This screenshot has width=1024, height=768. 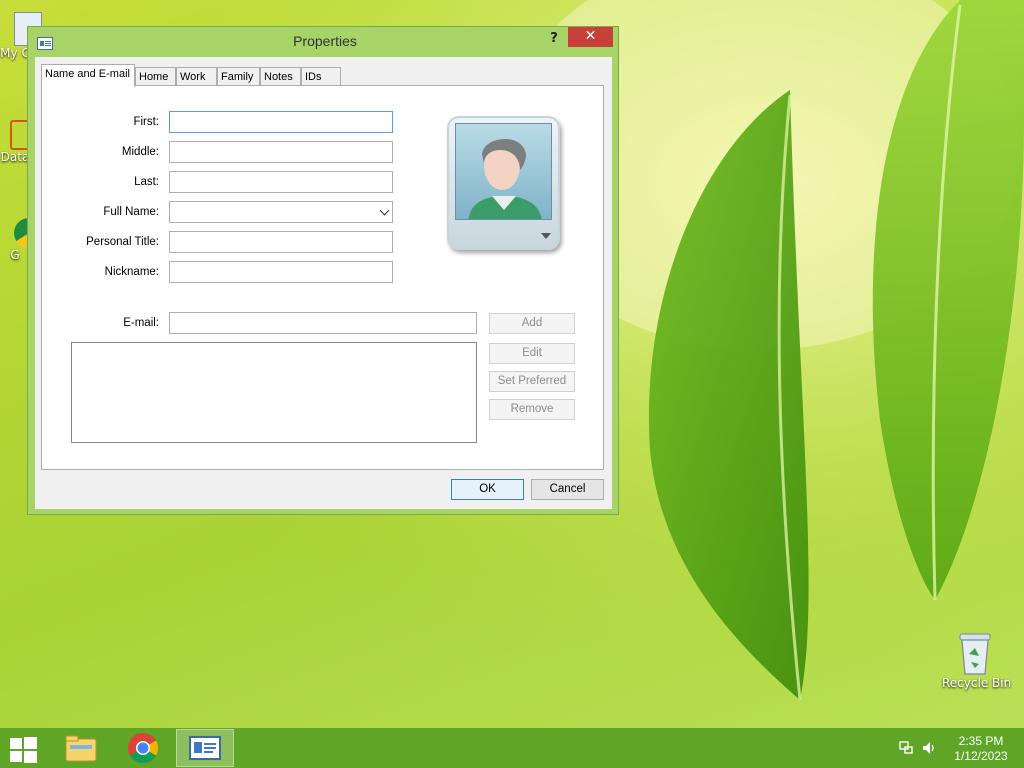 What do you see at coordinates (532, 353) in the screenshot?
I see `edit-email-button: Edit` at bounding box center [532, 353].